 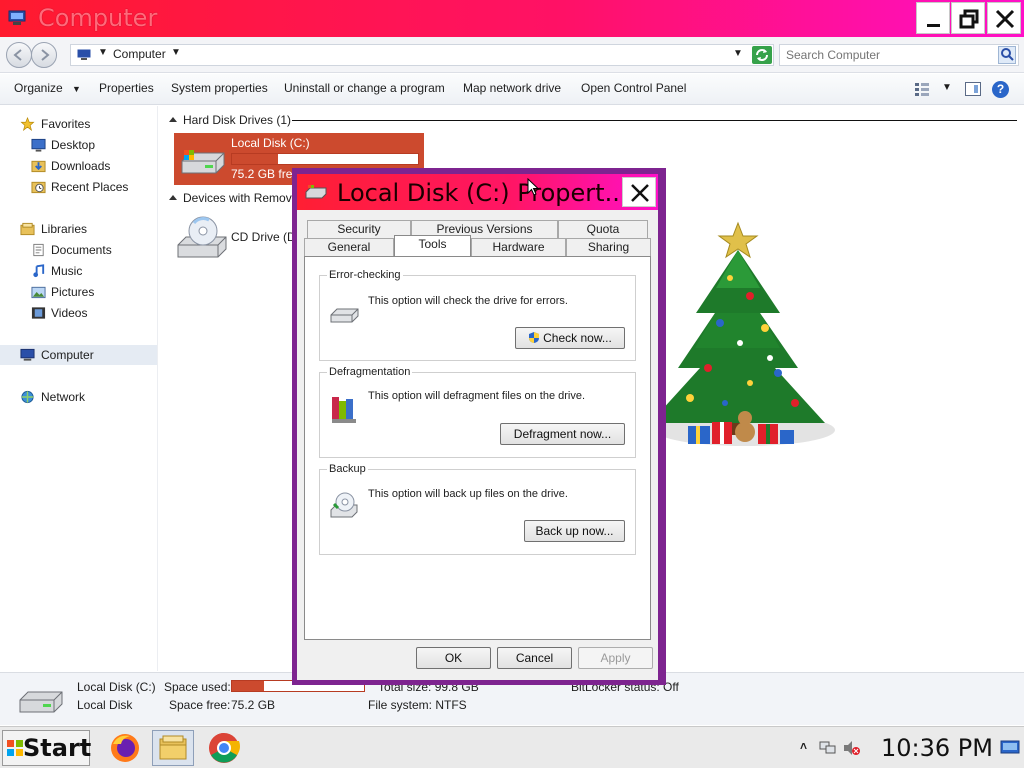 What do you see at coordinates (654, 120) in the screenshot?
I see `group-divider` at bounding box center [654, 120].